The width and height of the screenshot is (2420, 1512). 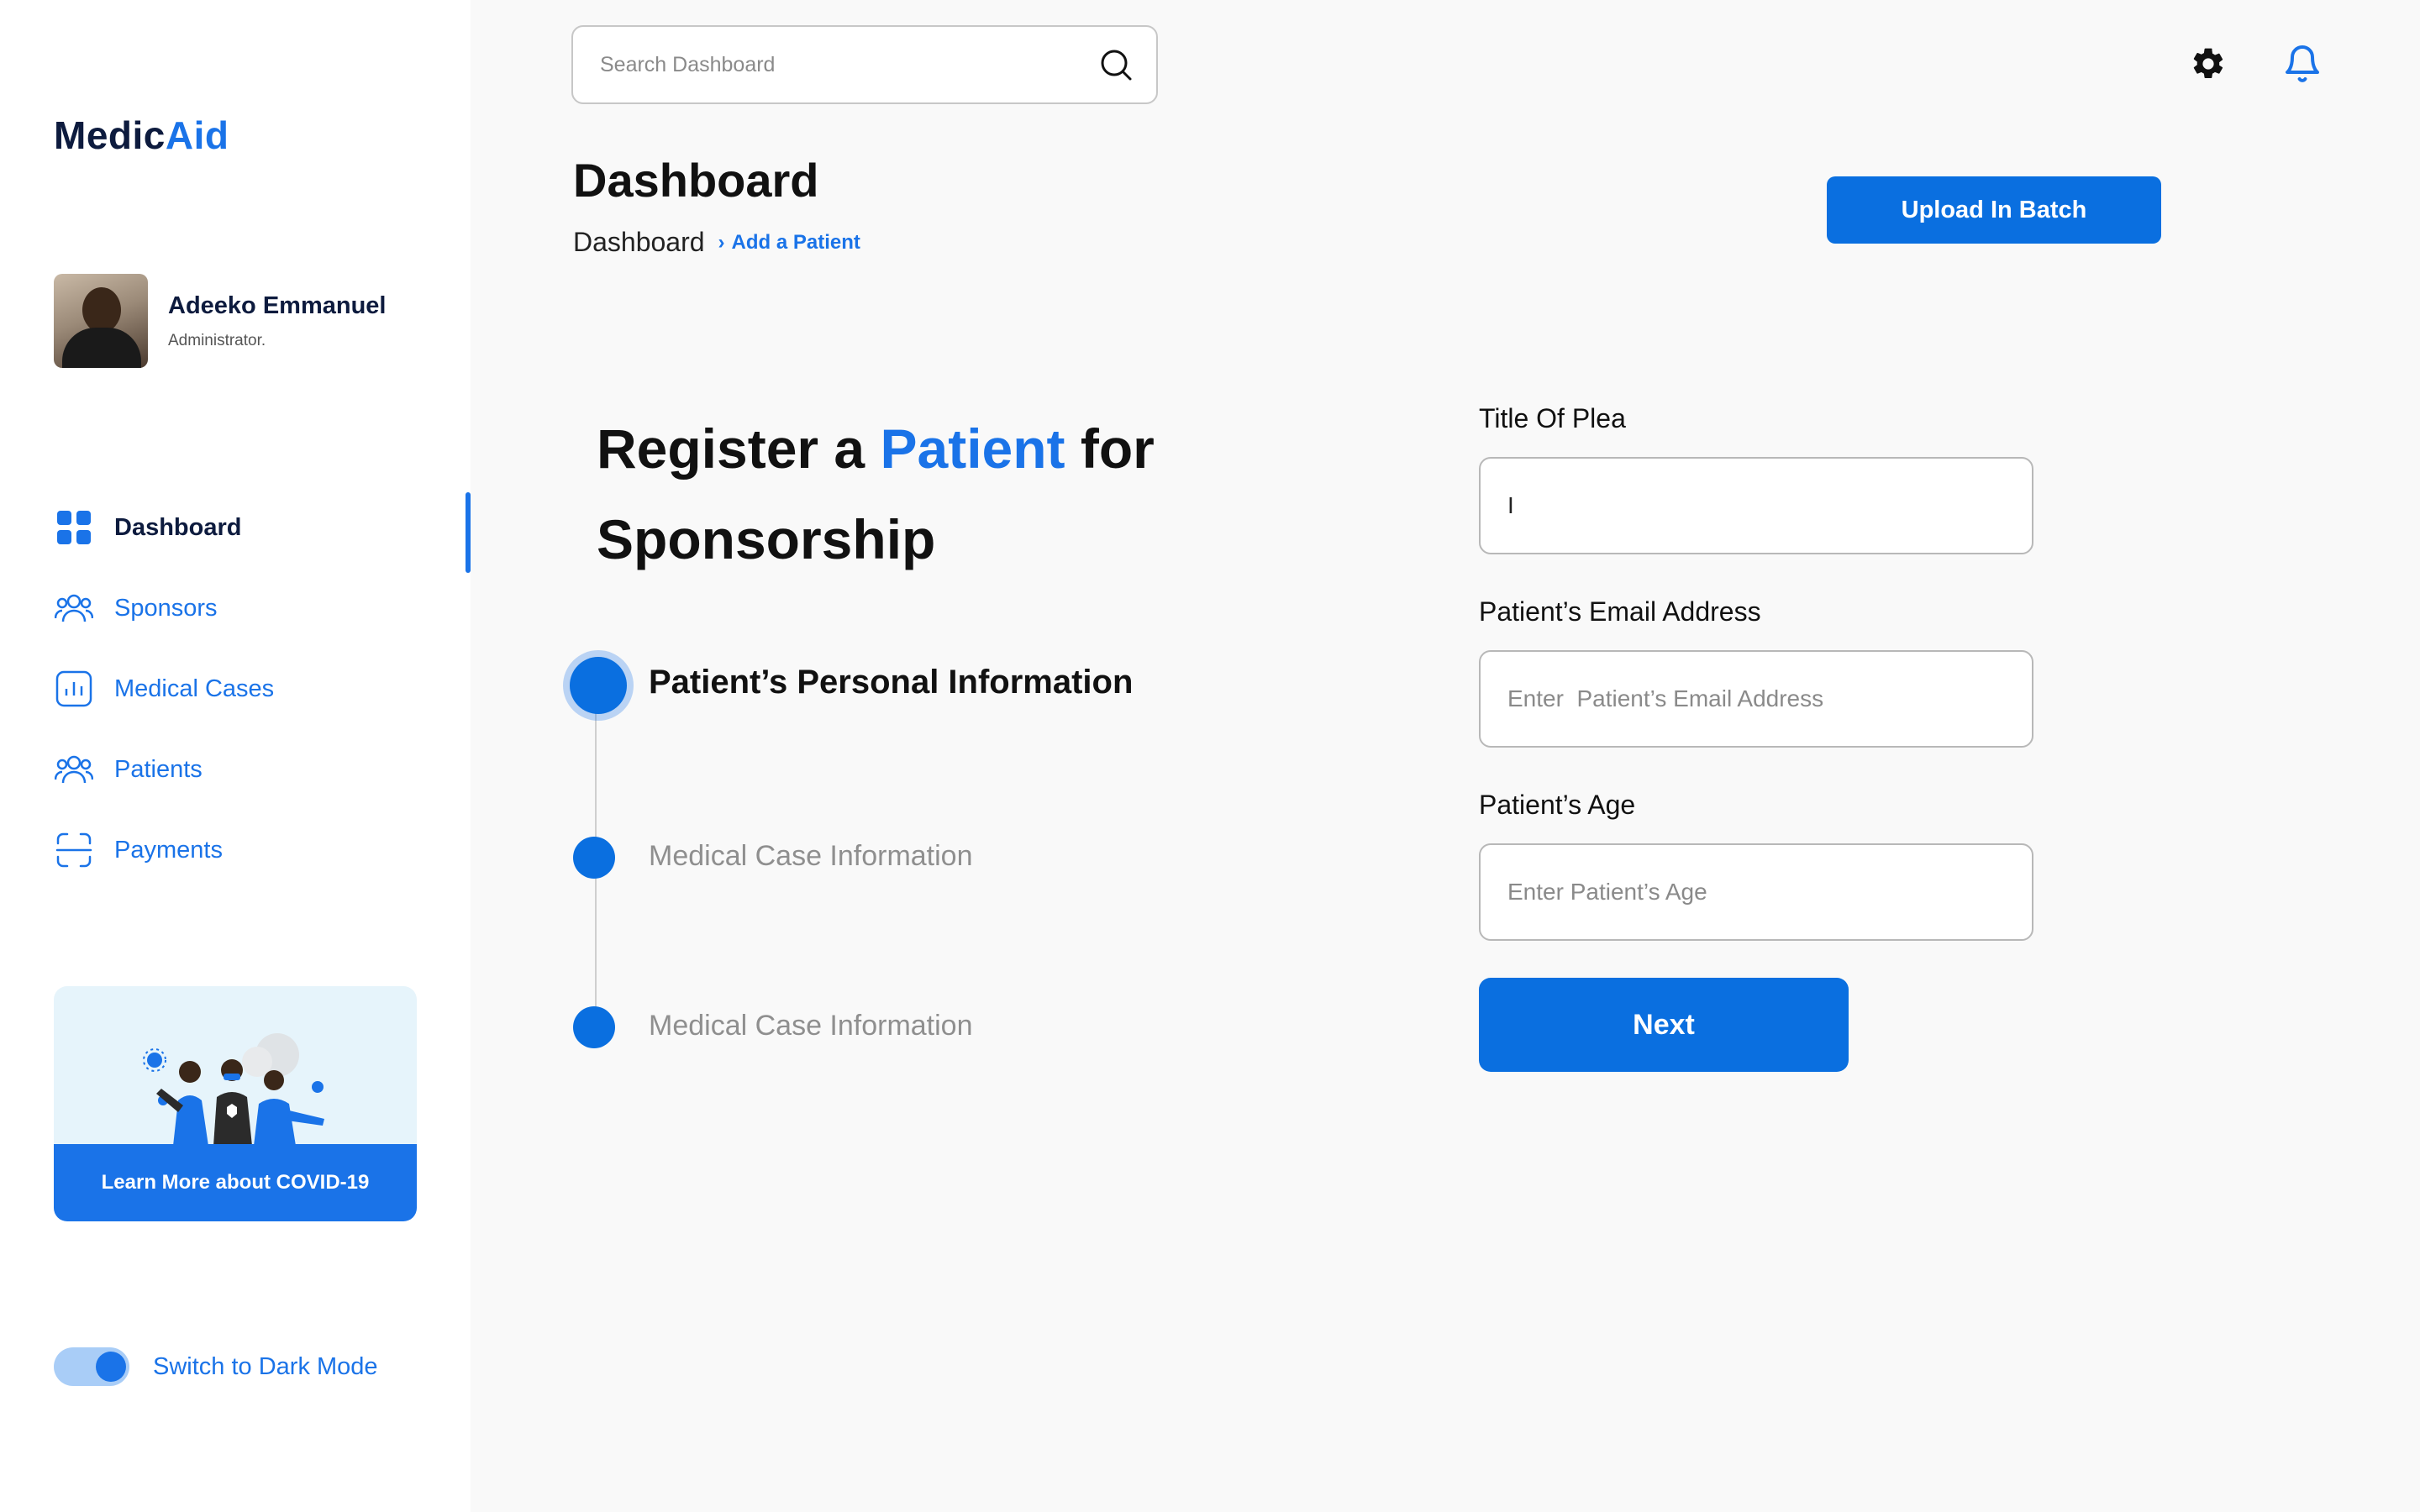 What do you see at coordinates (2302, 64) in the screenshot?
I see `bell-icon` at bounding box center [2302, 64].